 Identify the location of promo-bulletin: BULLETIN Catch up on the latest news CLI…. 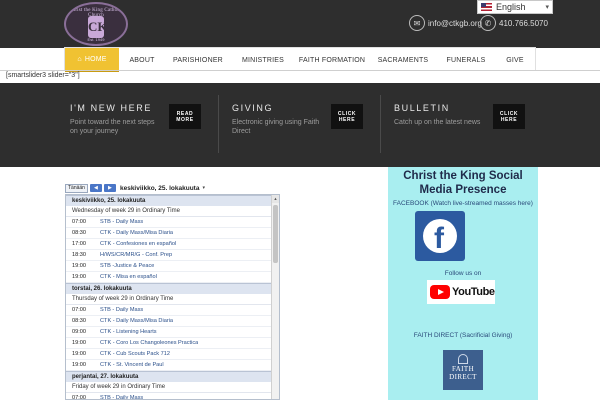
(469, 125).